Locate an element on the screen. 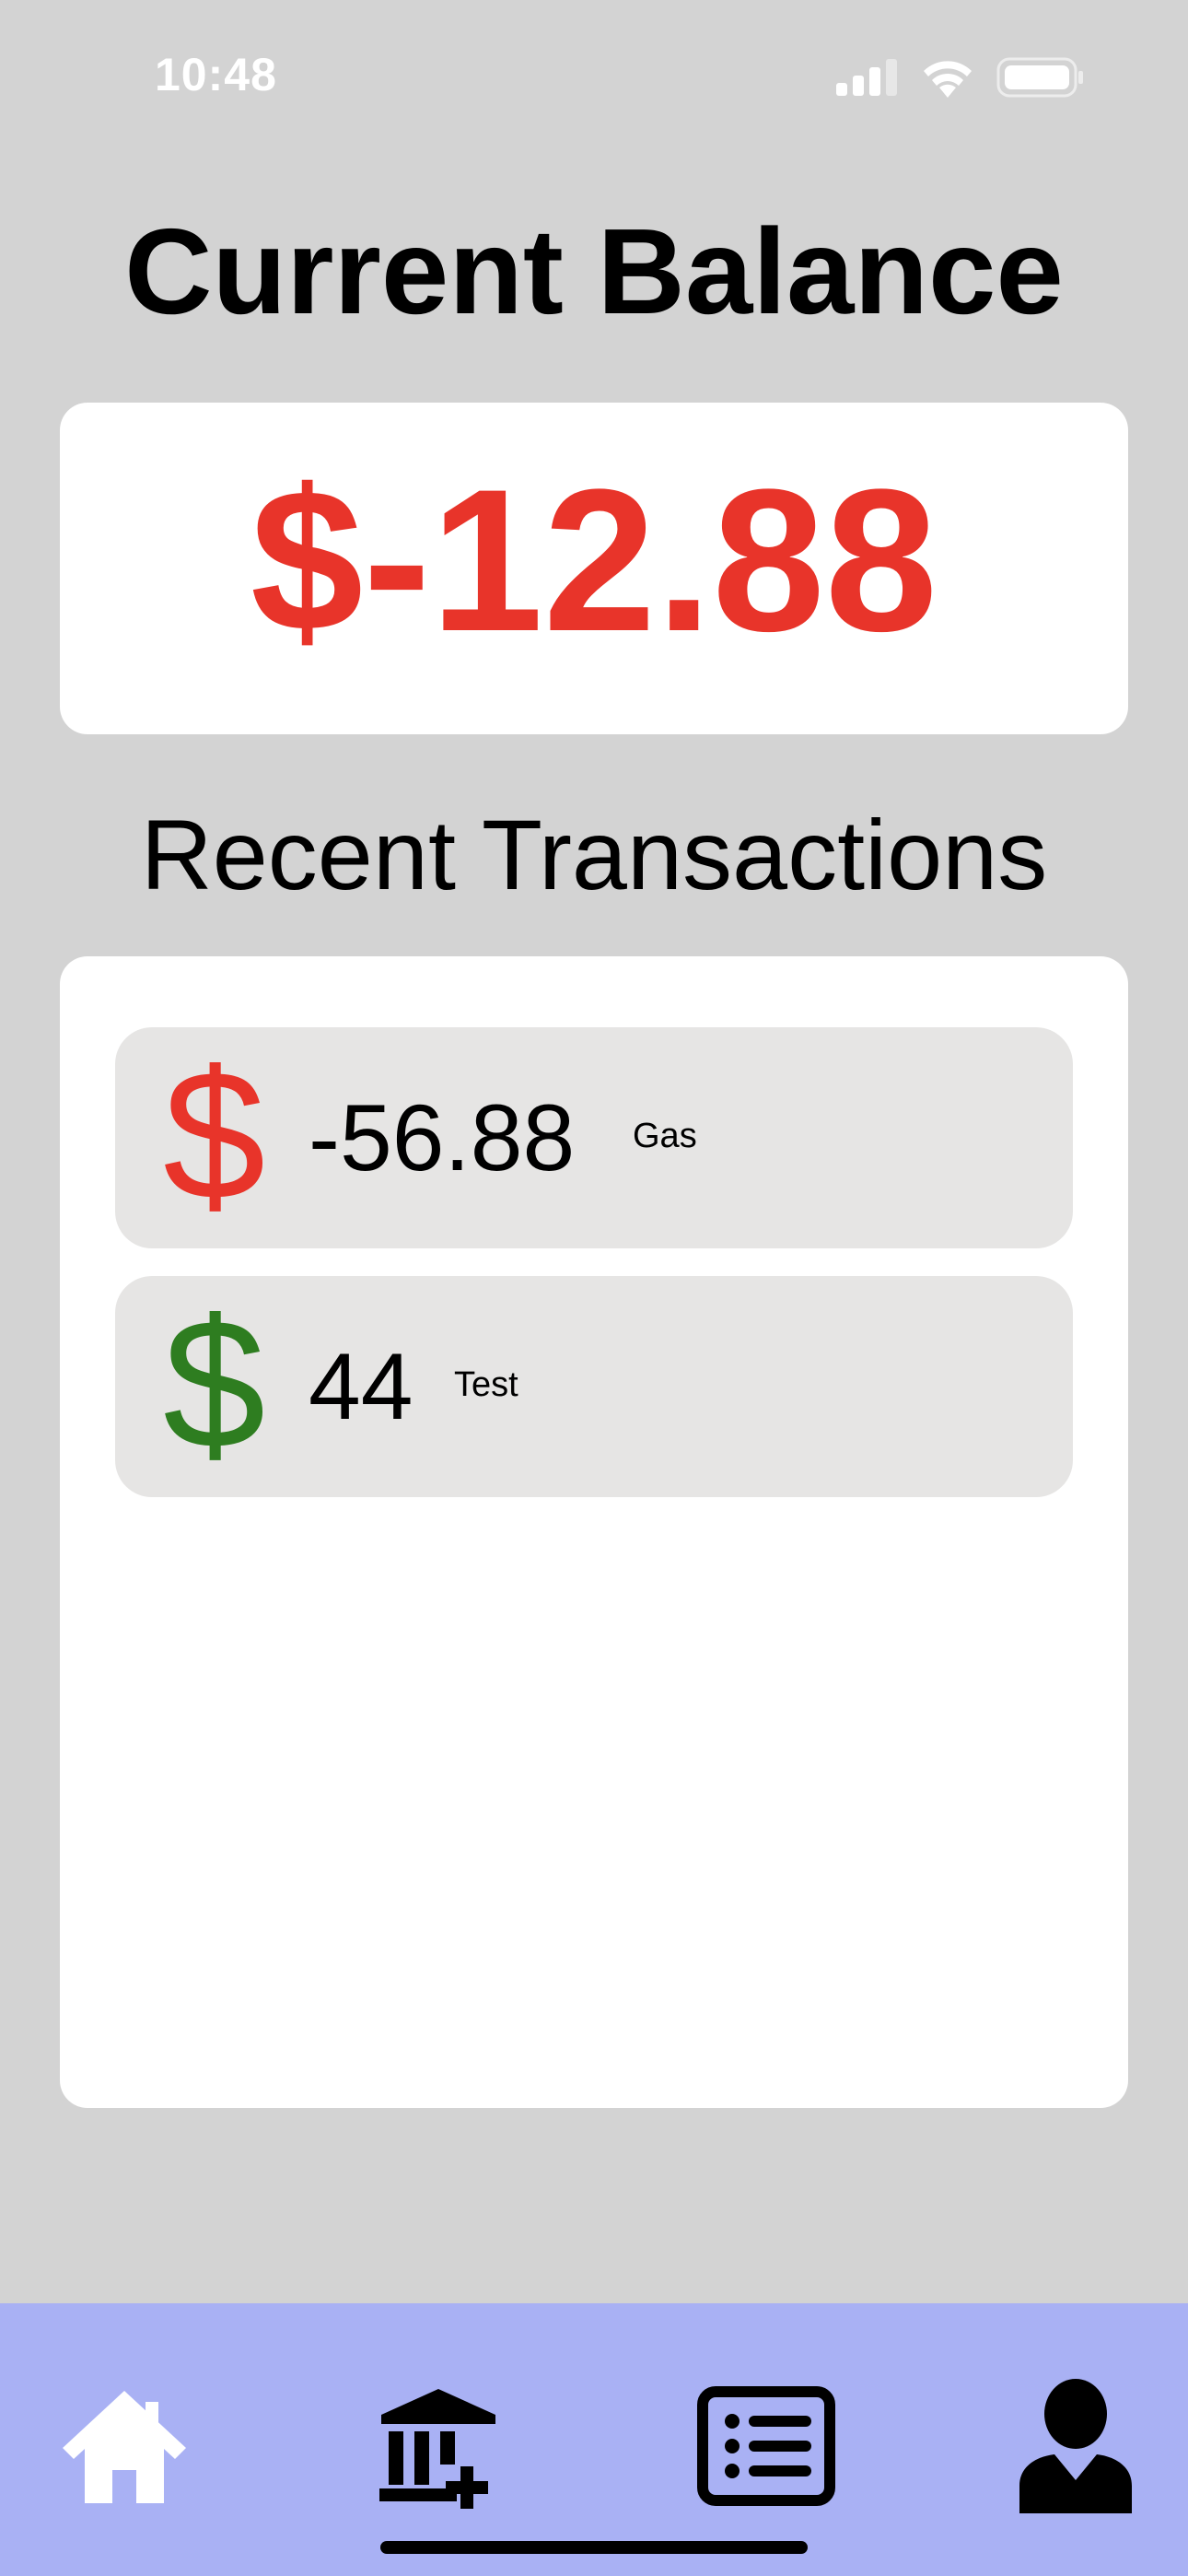  balance-card: $-12.88 is located at coordinates (594, 568).